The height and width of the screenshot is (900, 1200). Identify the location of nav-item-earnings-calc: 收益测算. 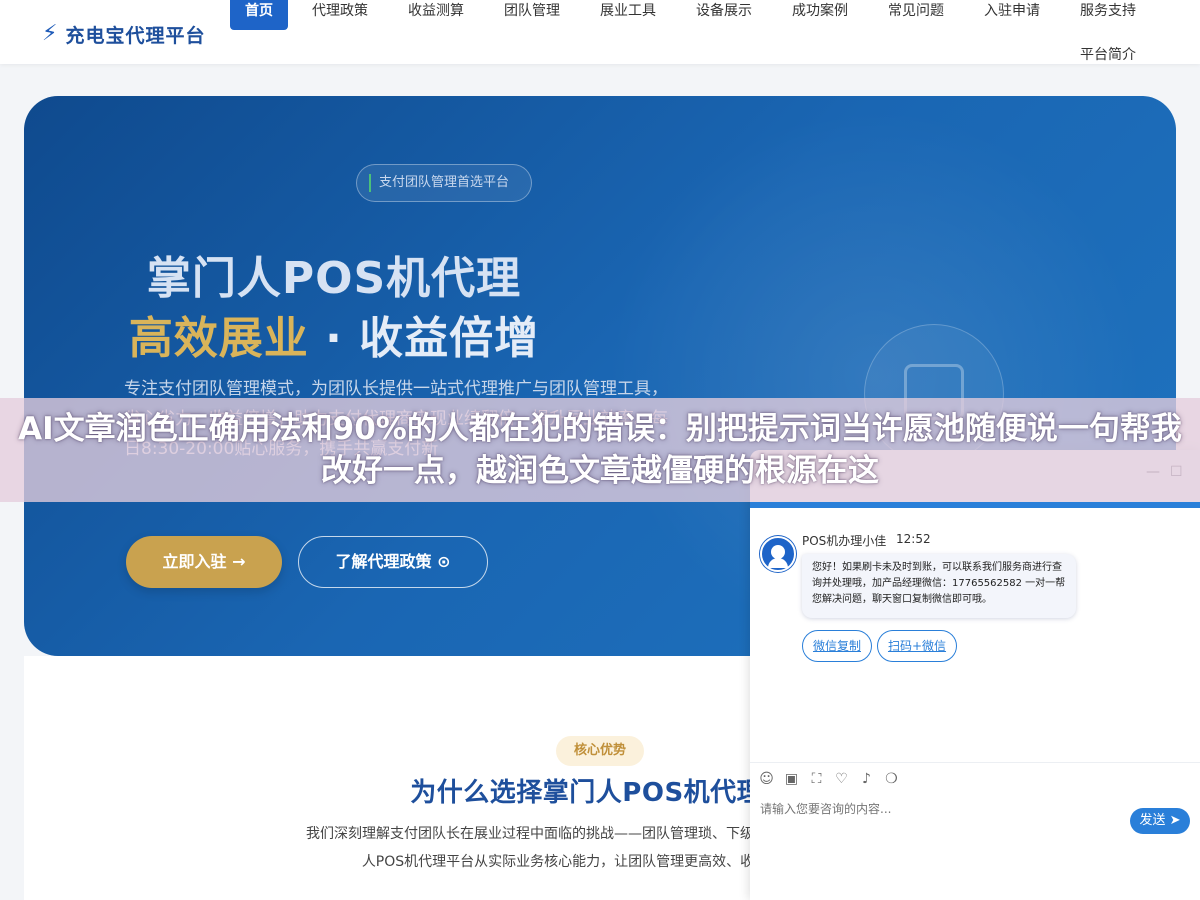
(436, 15).